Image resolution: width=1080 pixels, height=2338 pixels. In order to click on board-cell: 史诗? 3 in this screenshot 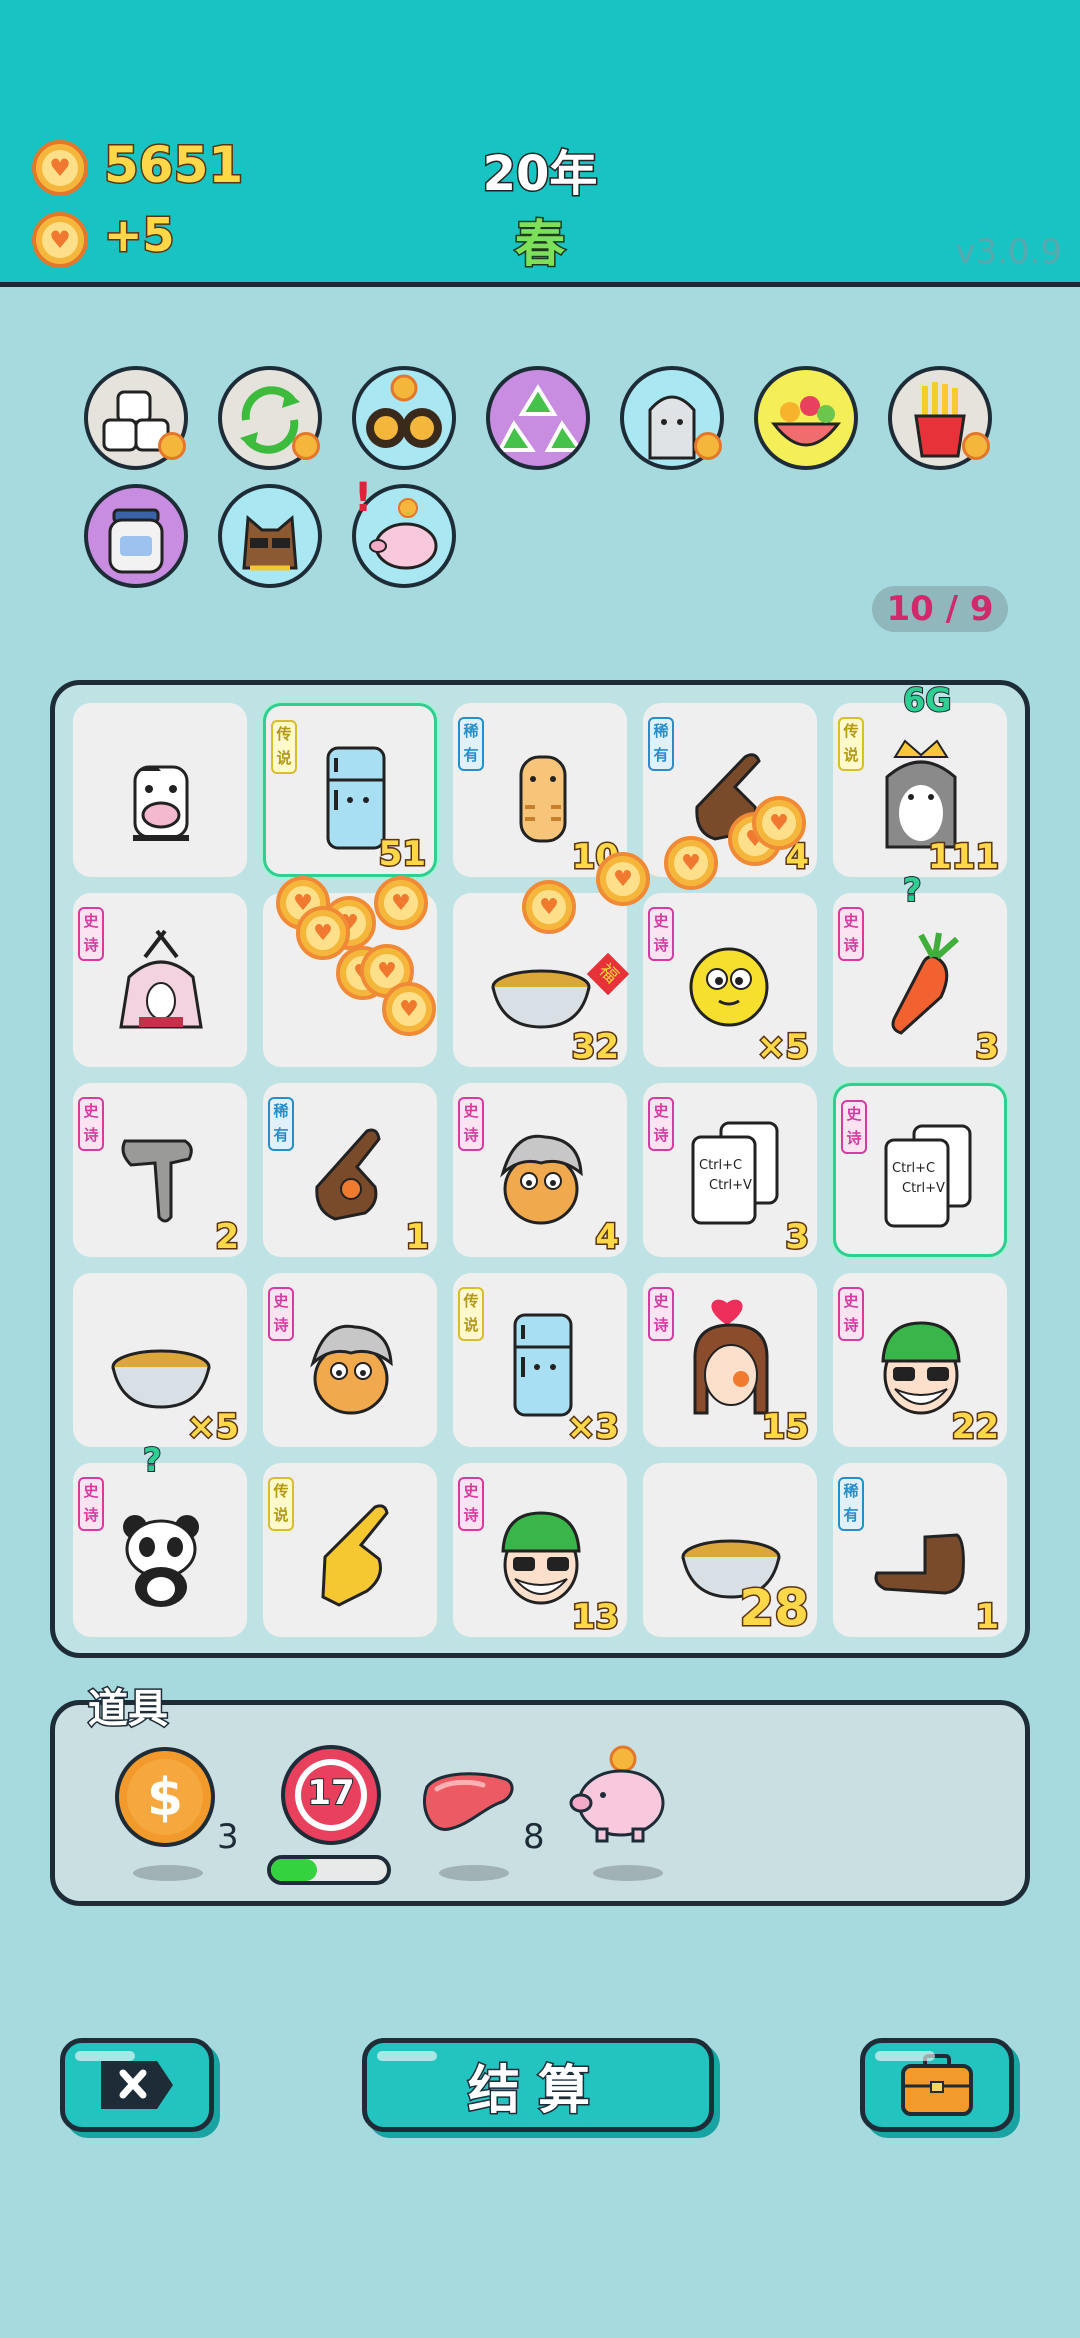, I will do `click(920, 969)`.